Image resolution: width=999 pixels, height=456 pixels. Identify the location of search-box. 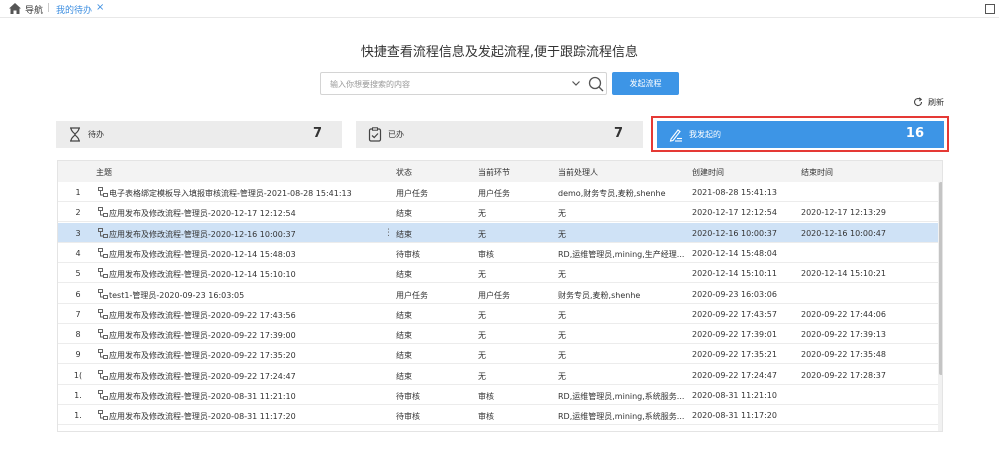
(463, 83).